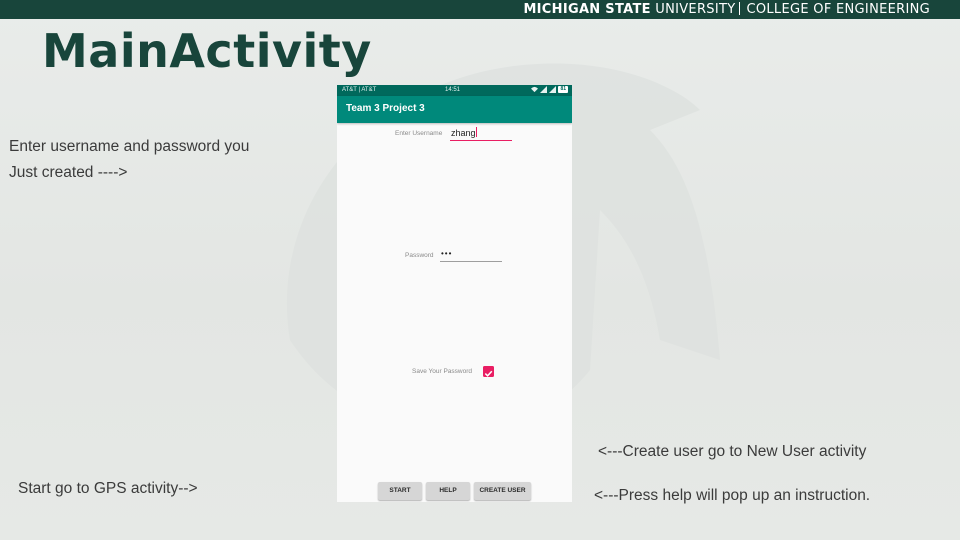 The height and width of the screenshot is (540, 960). Describe the element at coordinates (535, 89) in the screenshot. I see `wifi-icon` at that location.